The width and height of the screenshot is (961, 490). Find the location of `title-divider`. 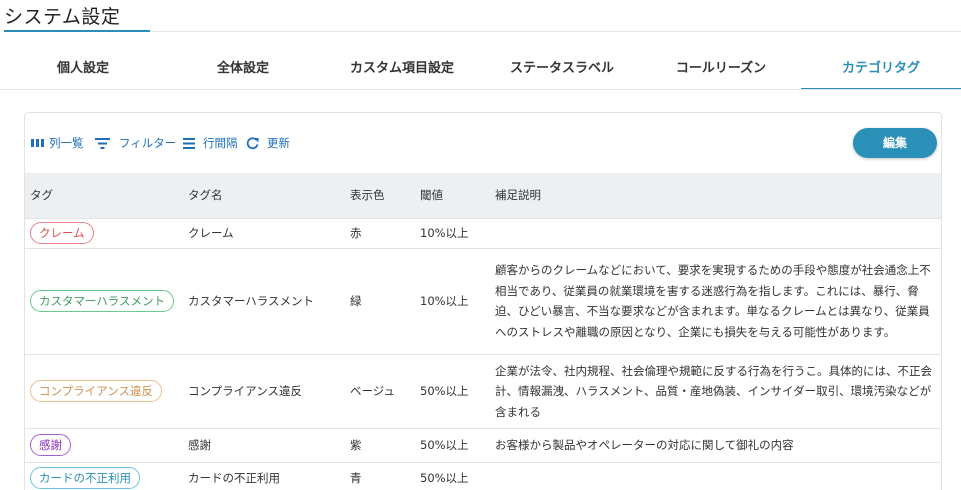

title-divider is located at coordinates (555, 31).